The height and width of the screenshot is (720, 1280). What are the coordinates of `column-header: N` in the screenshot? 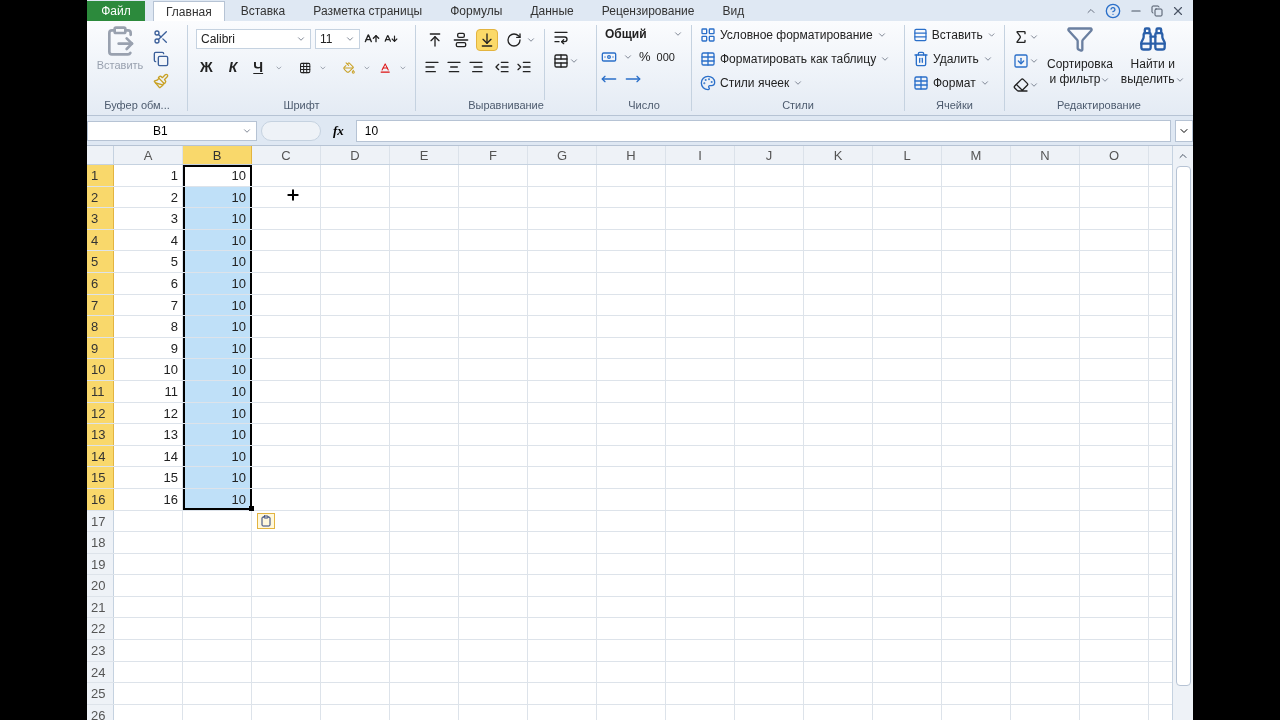 It's located at (1045, 155).